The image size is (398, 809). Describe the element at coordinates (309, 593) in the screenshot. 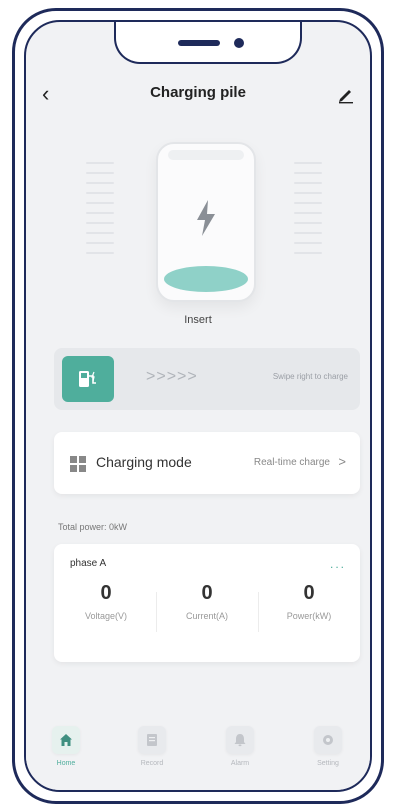

I see `power-value: 0` at that location.